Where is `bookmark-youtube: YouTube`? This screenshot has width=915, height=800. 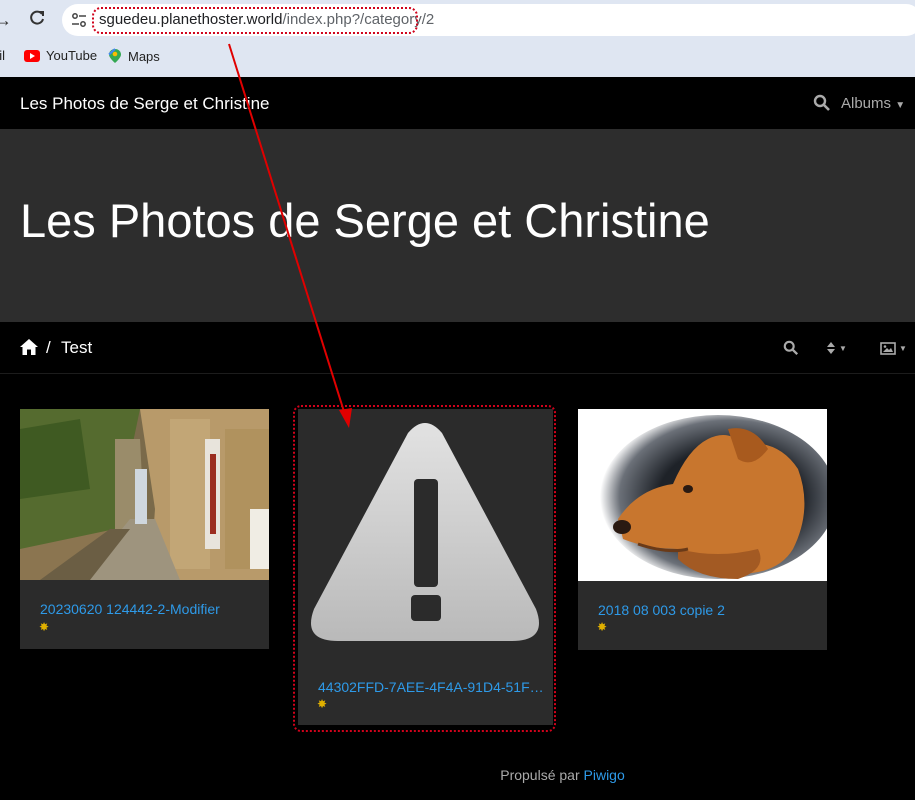 bookmark-youtube: YouTube is located at coordinates (60, 55).